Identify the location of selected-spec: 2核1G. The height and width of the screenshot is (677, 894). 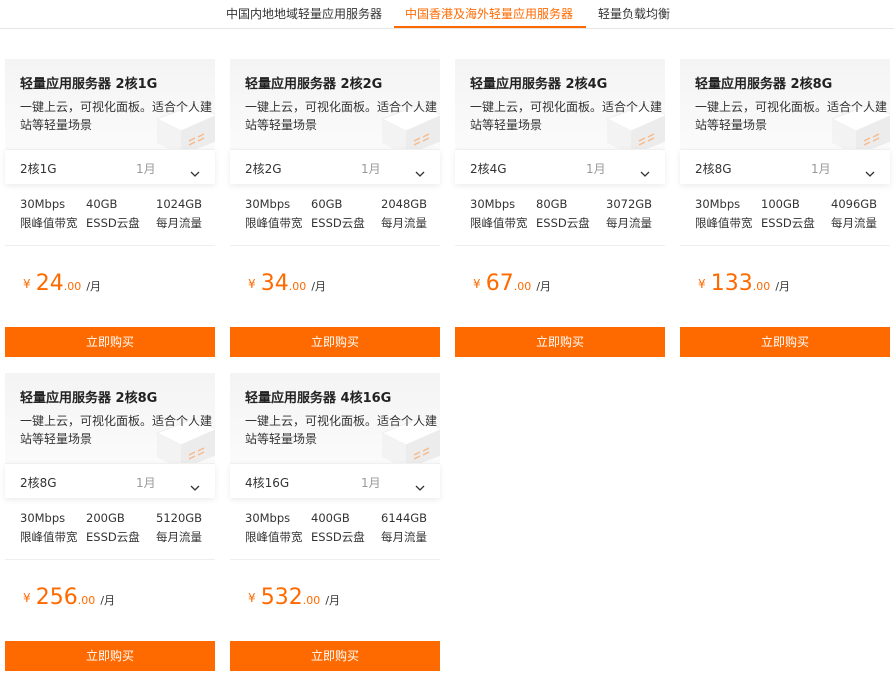
(38, 169).